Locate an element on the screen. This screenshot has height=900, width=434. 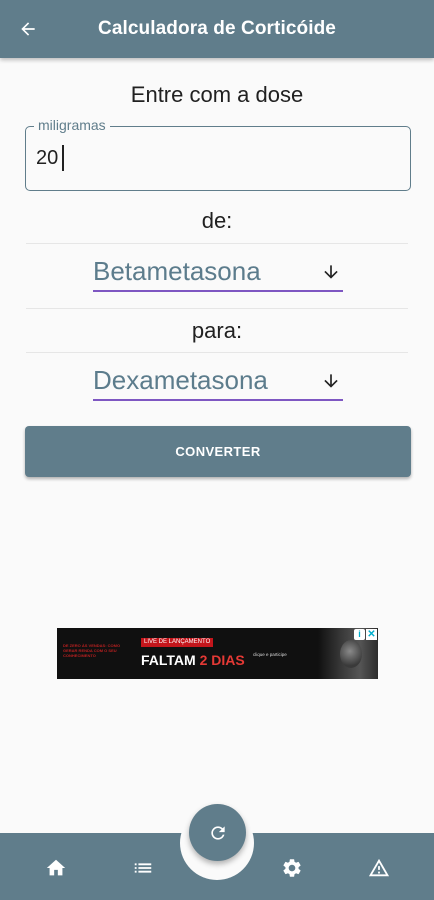
refresh-icon is located at coordinates (217, 832).